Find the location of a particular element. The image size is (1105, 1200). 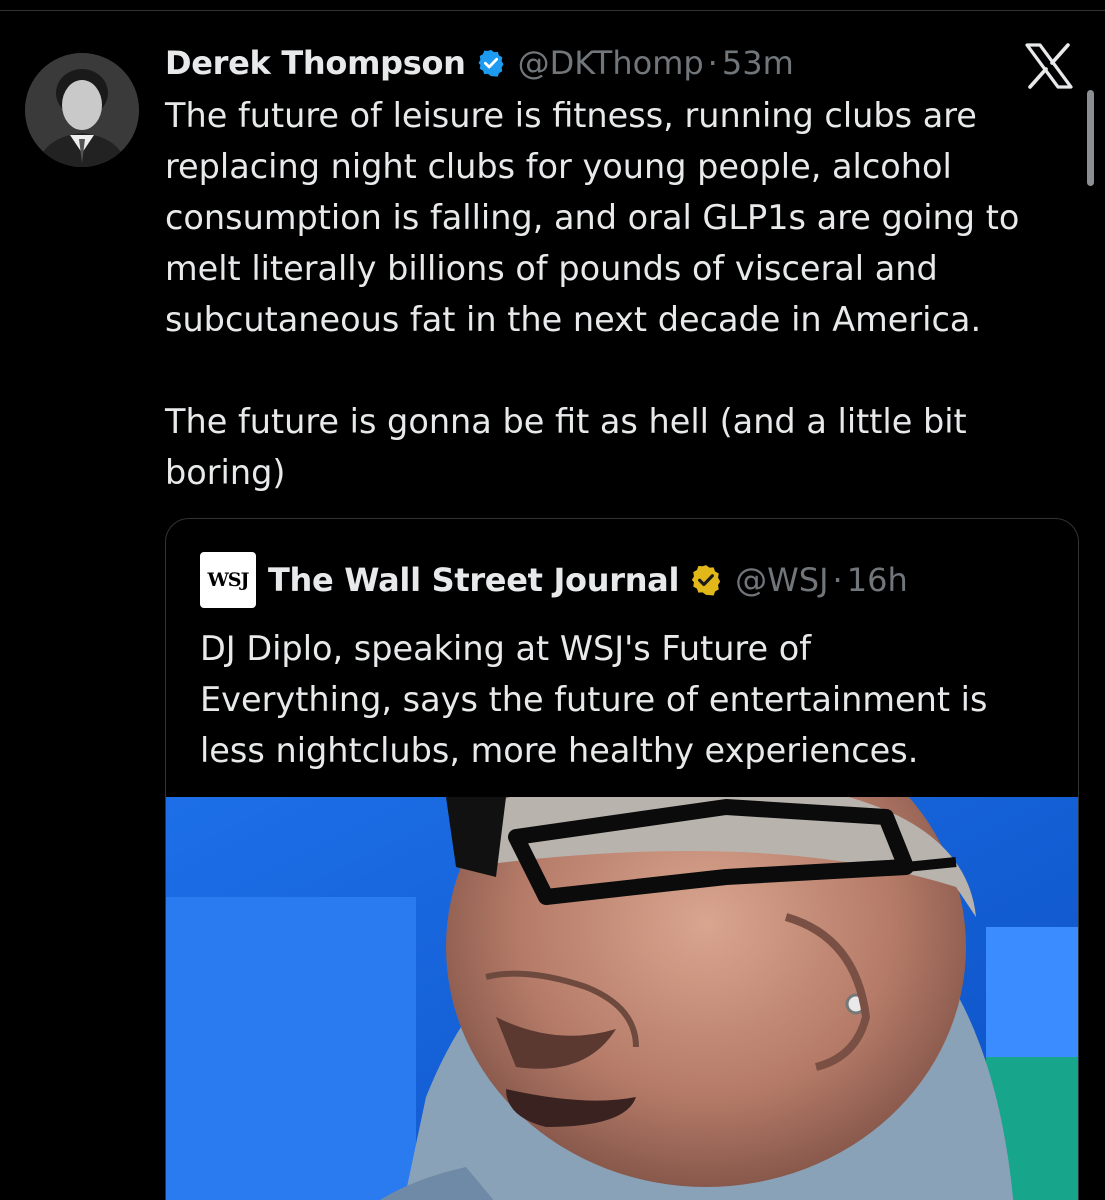

author-avatar is located at coordinates (82, 110).